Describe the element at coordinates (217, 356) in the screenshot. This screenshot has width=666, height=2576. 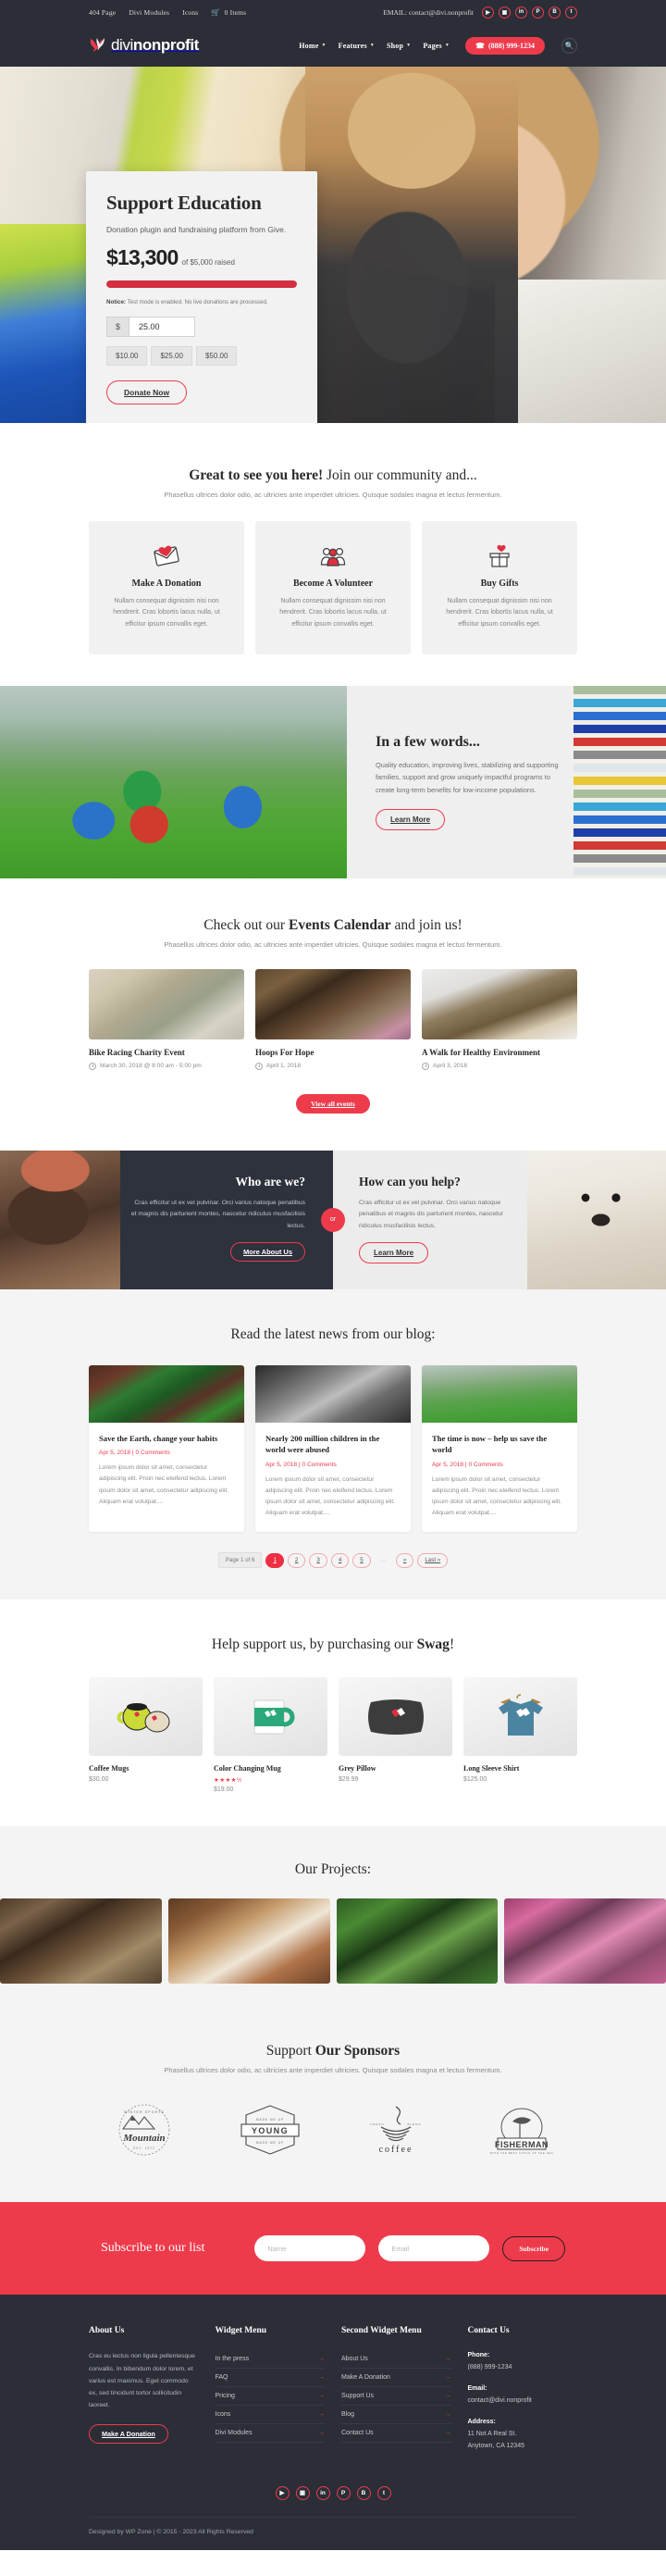
I see `preset-amount-50: $50.00` at that location.